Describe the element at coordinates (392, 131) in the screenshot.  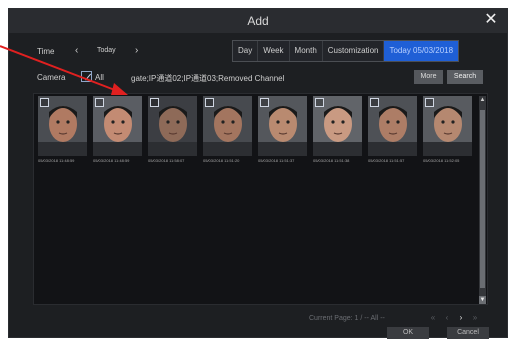
I see `face-thumbnail: 05/03/2018 11:51:57` at that location.